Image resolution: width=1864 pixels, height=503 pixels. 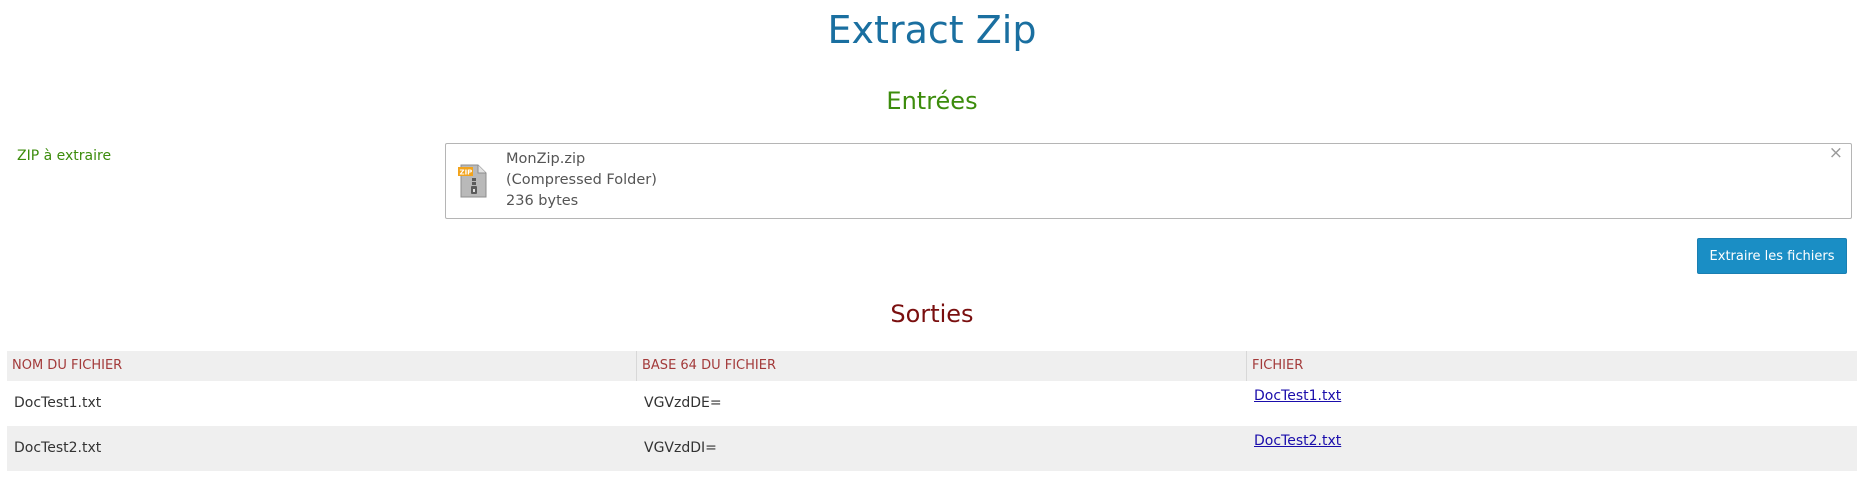 I want to click on zip-file-type: (Compressed Folder), so click(x=581, y=180).